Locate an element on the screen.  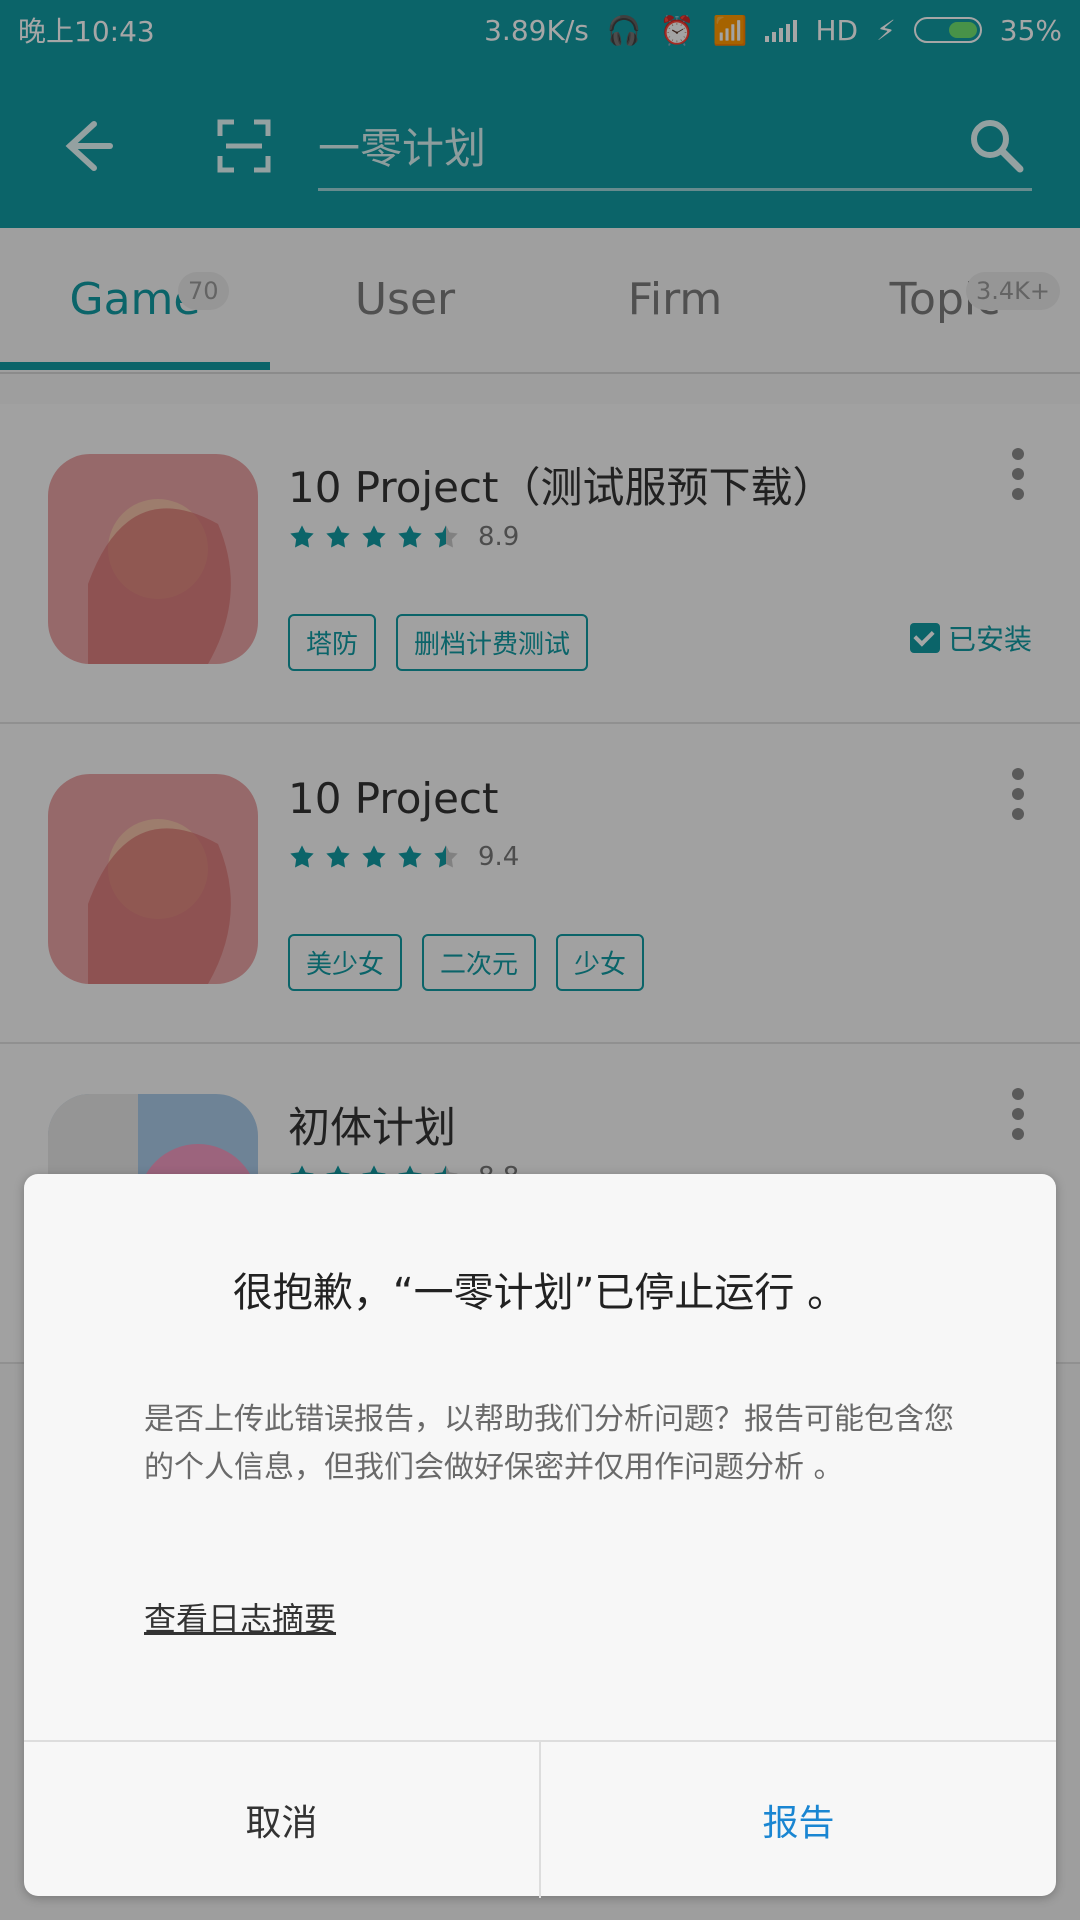
dialog-actions: 取消 报告 is located at coordinates (540, 1819).